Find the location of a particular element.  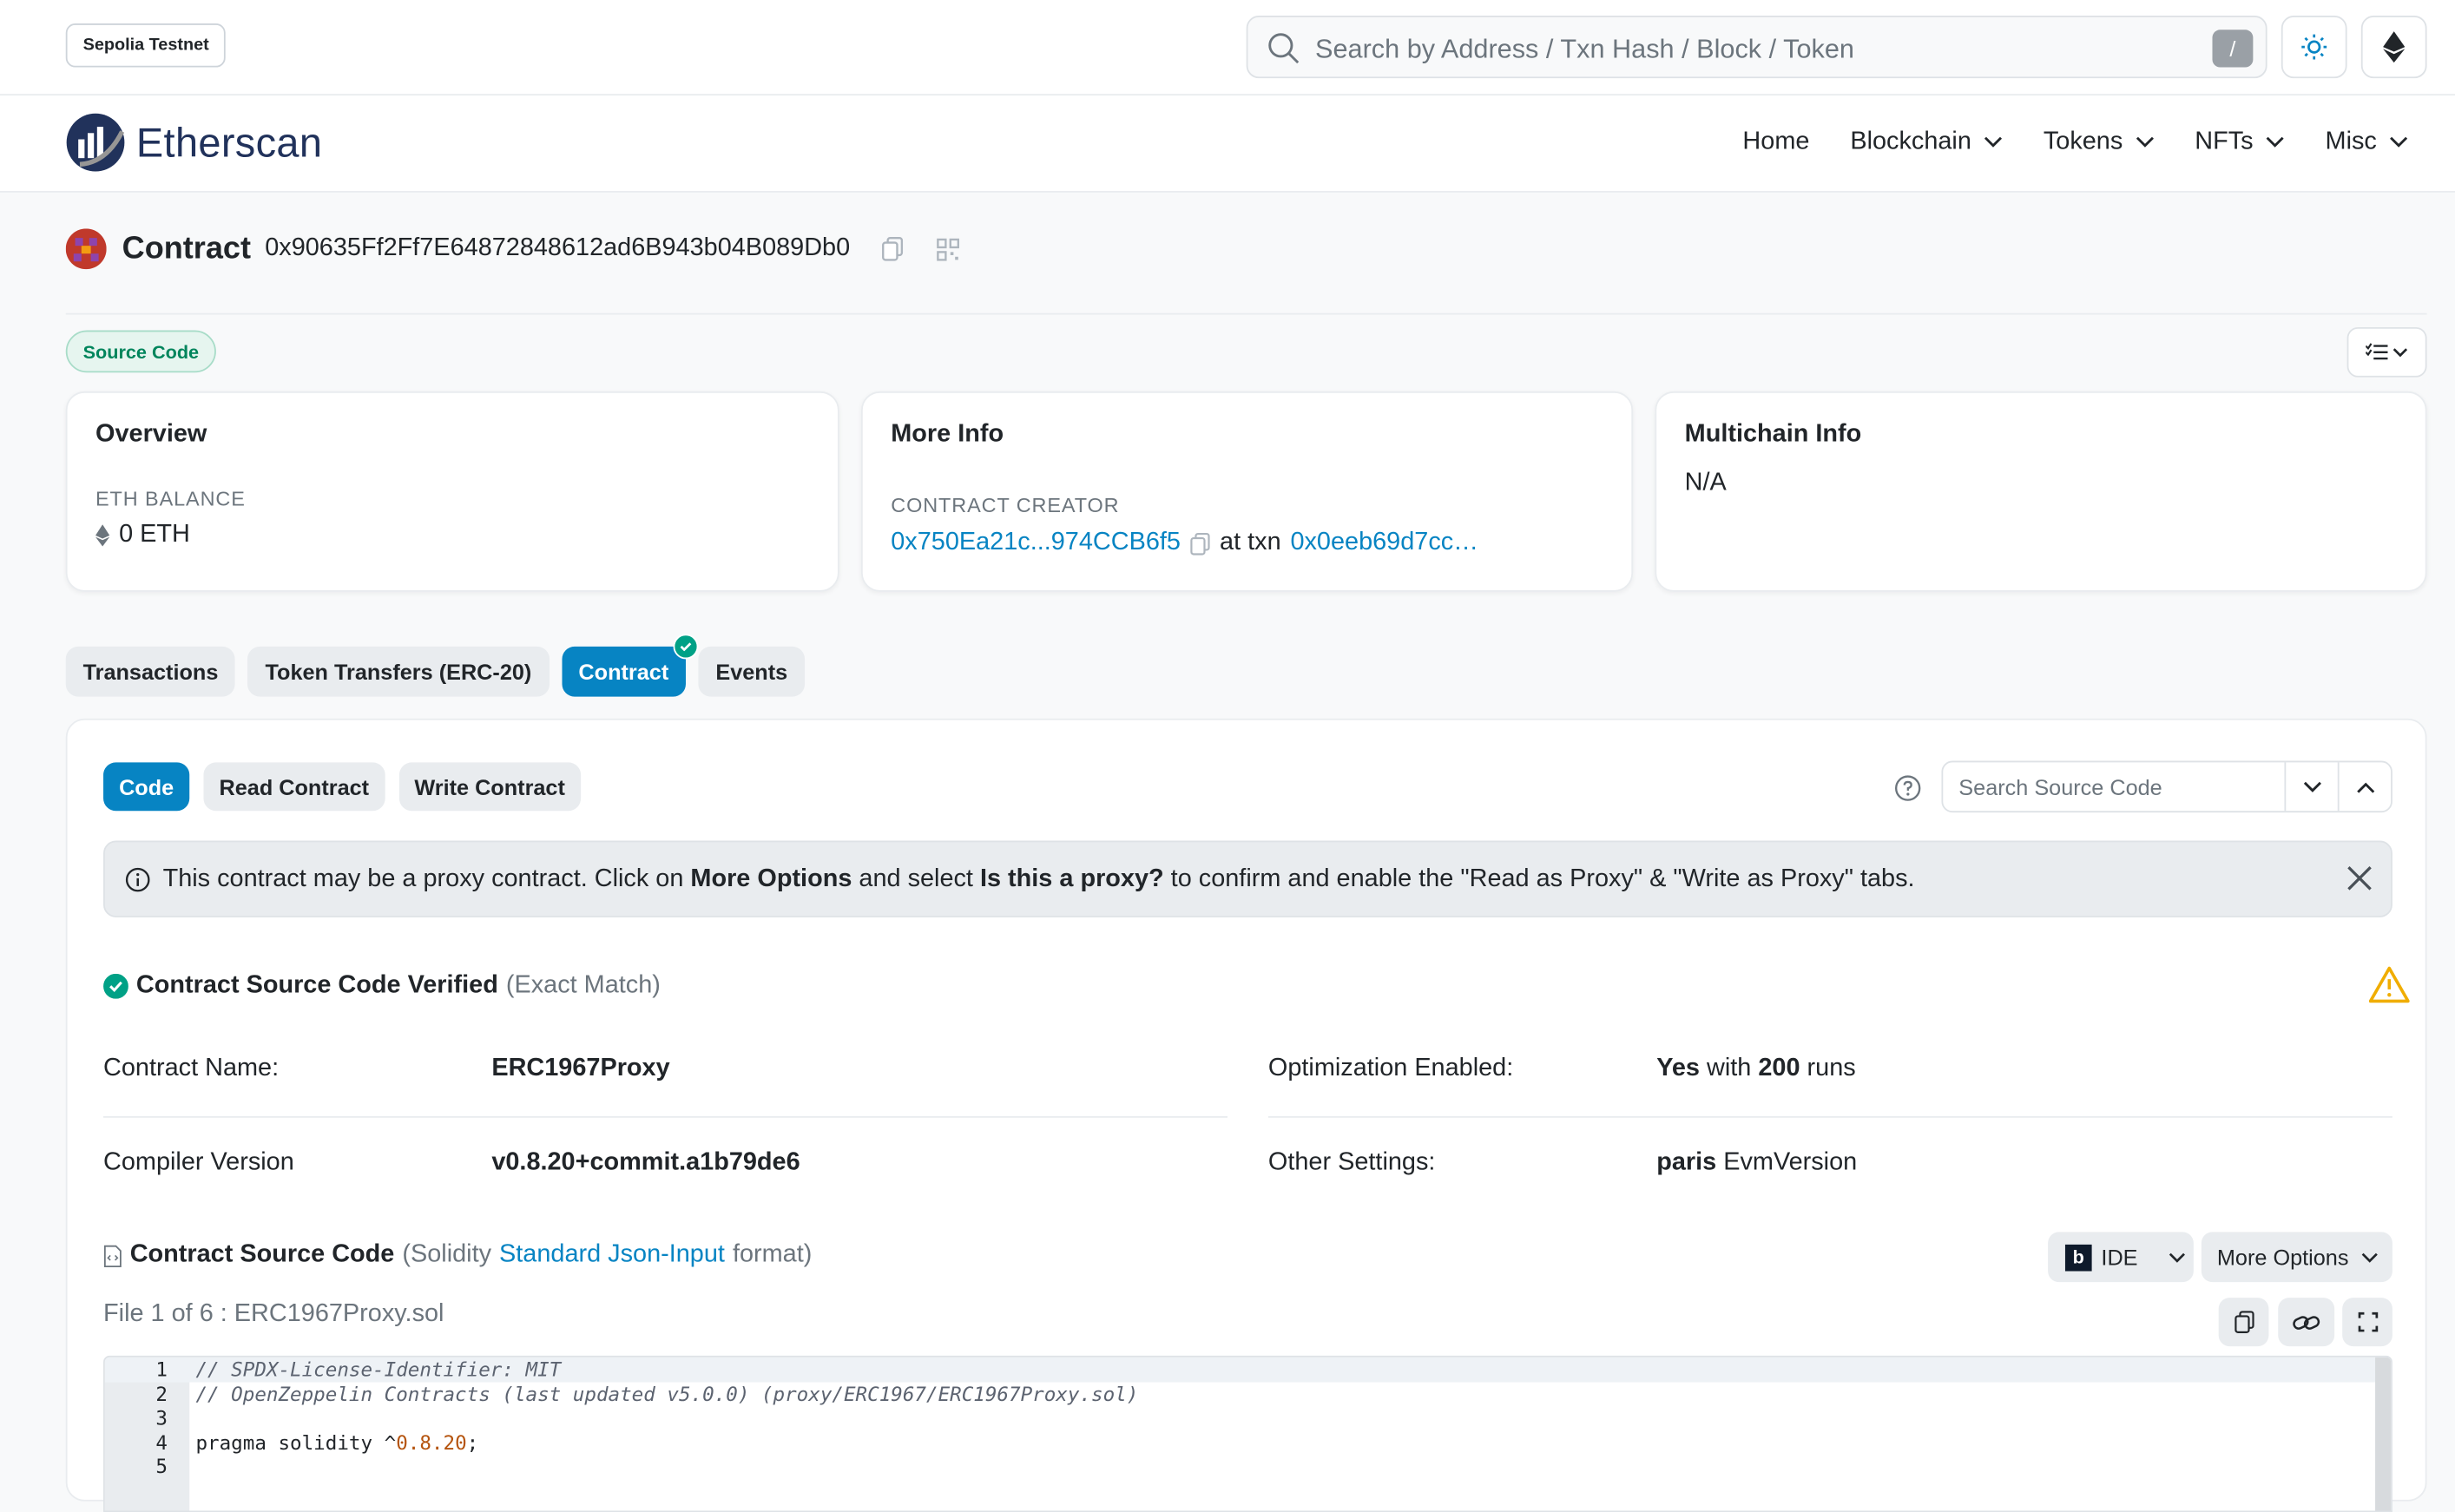

nav-blockchain: Blockchain is located at coordinates (1927, 142).